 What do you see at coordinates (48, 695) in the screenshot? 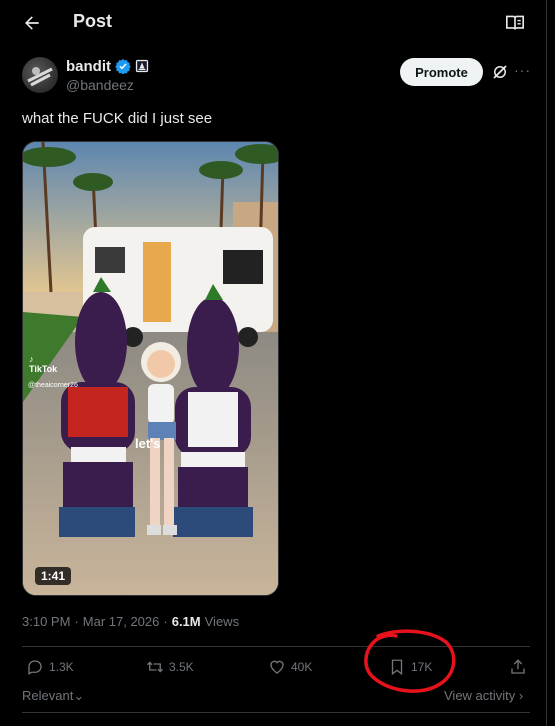
I see `sort-label: Relevant` at bounding box center [48, 695].